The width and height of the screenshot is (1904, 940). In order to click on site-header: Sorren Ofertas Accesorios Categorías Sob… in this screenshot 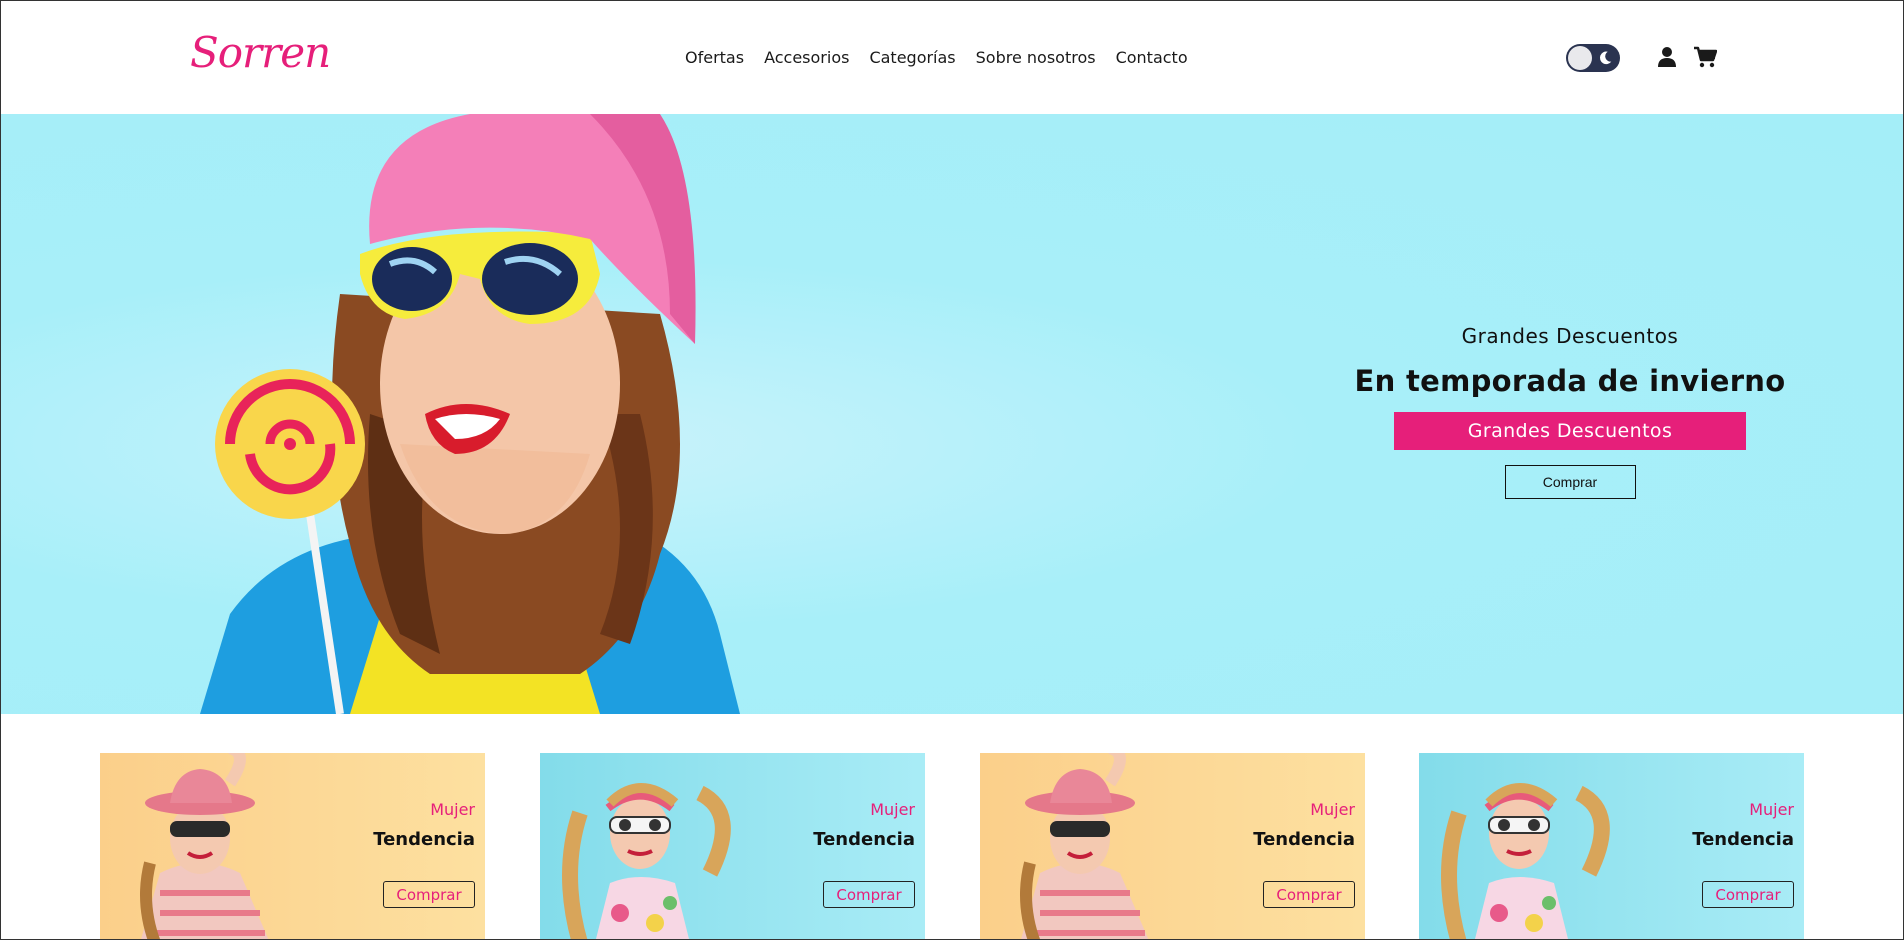, I will do `click(952, 57)`.